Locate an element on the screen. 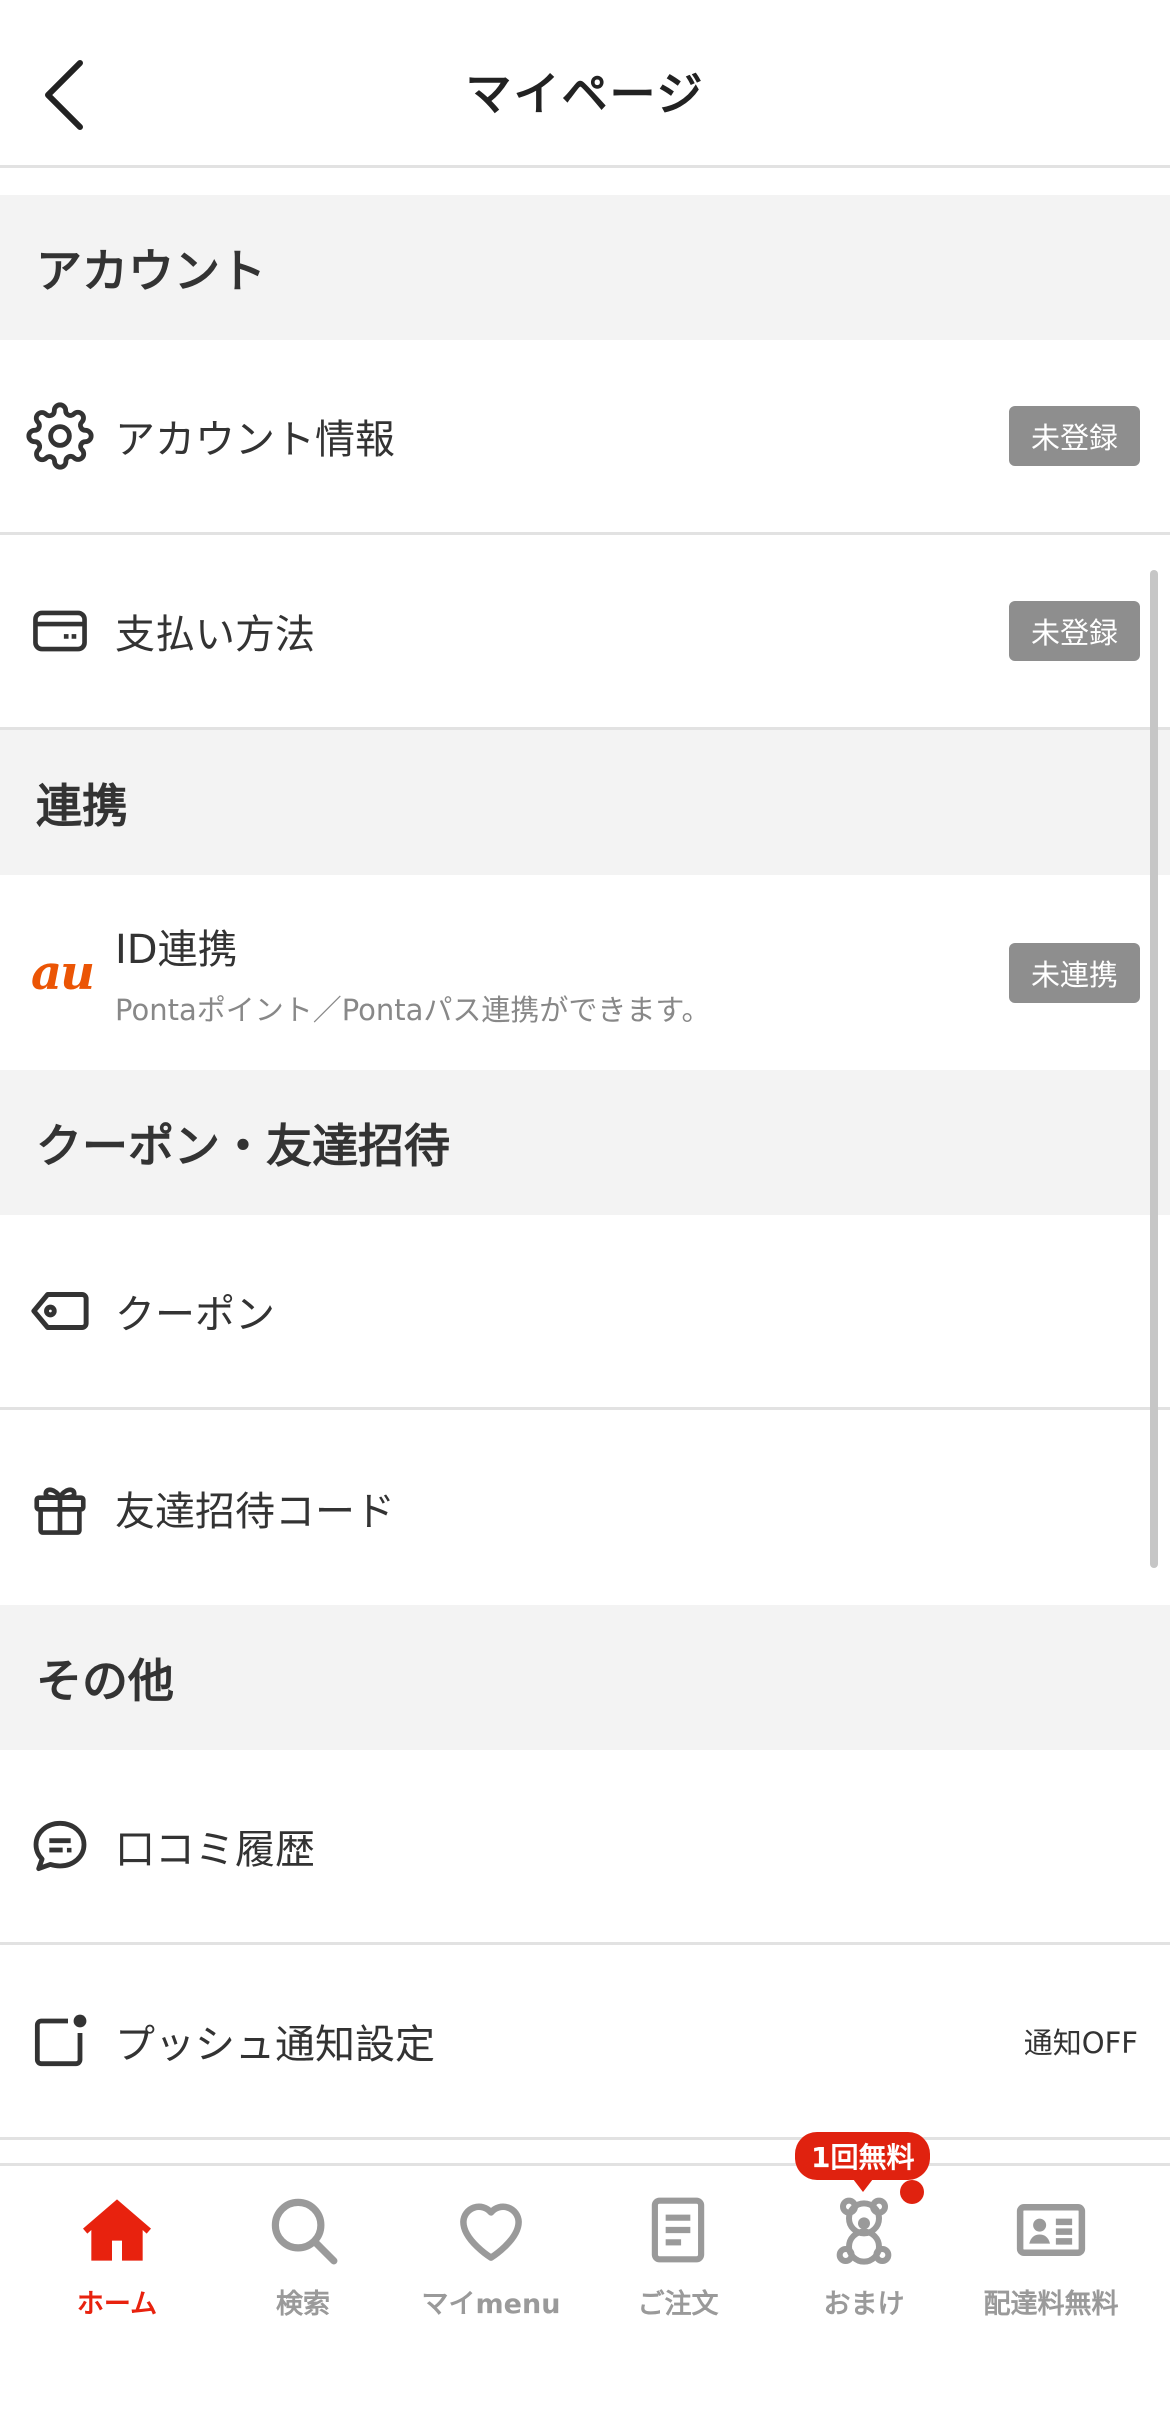  account-info-row: アカウント情報 未登録 is located at coordinates (585, 437).